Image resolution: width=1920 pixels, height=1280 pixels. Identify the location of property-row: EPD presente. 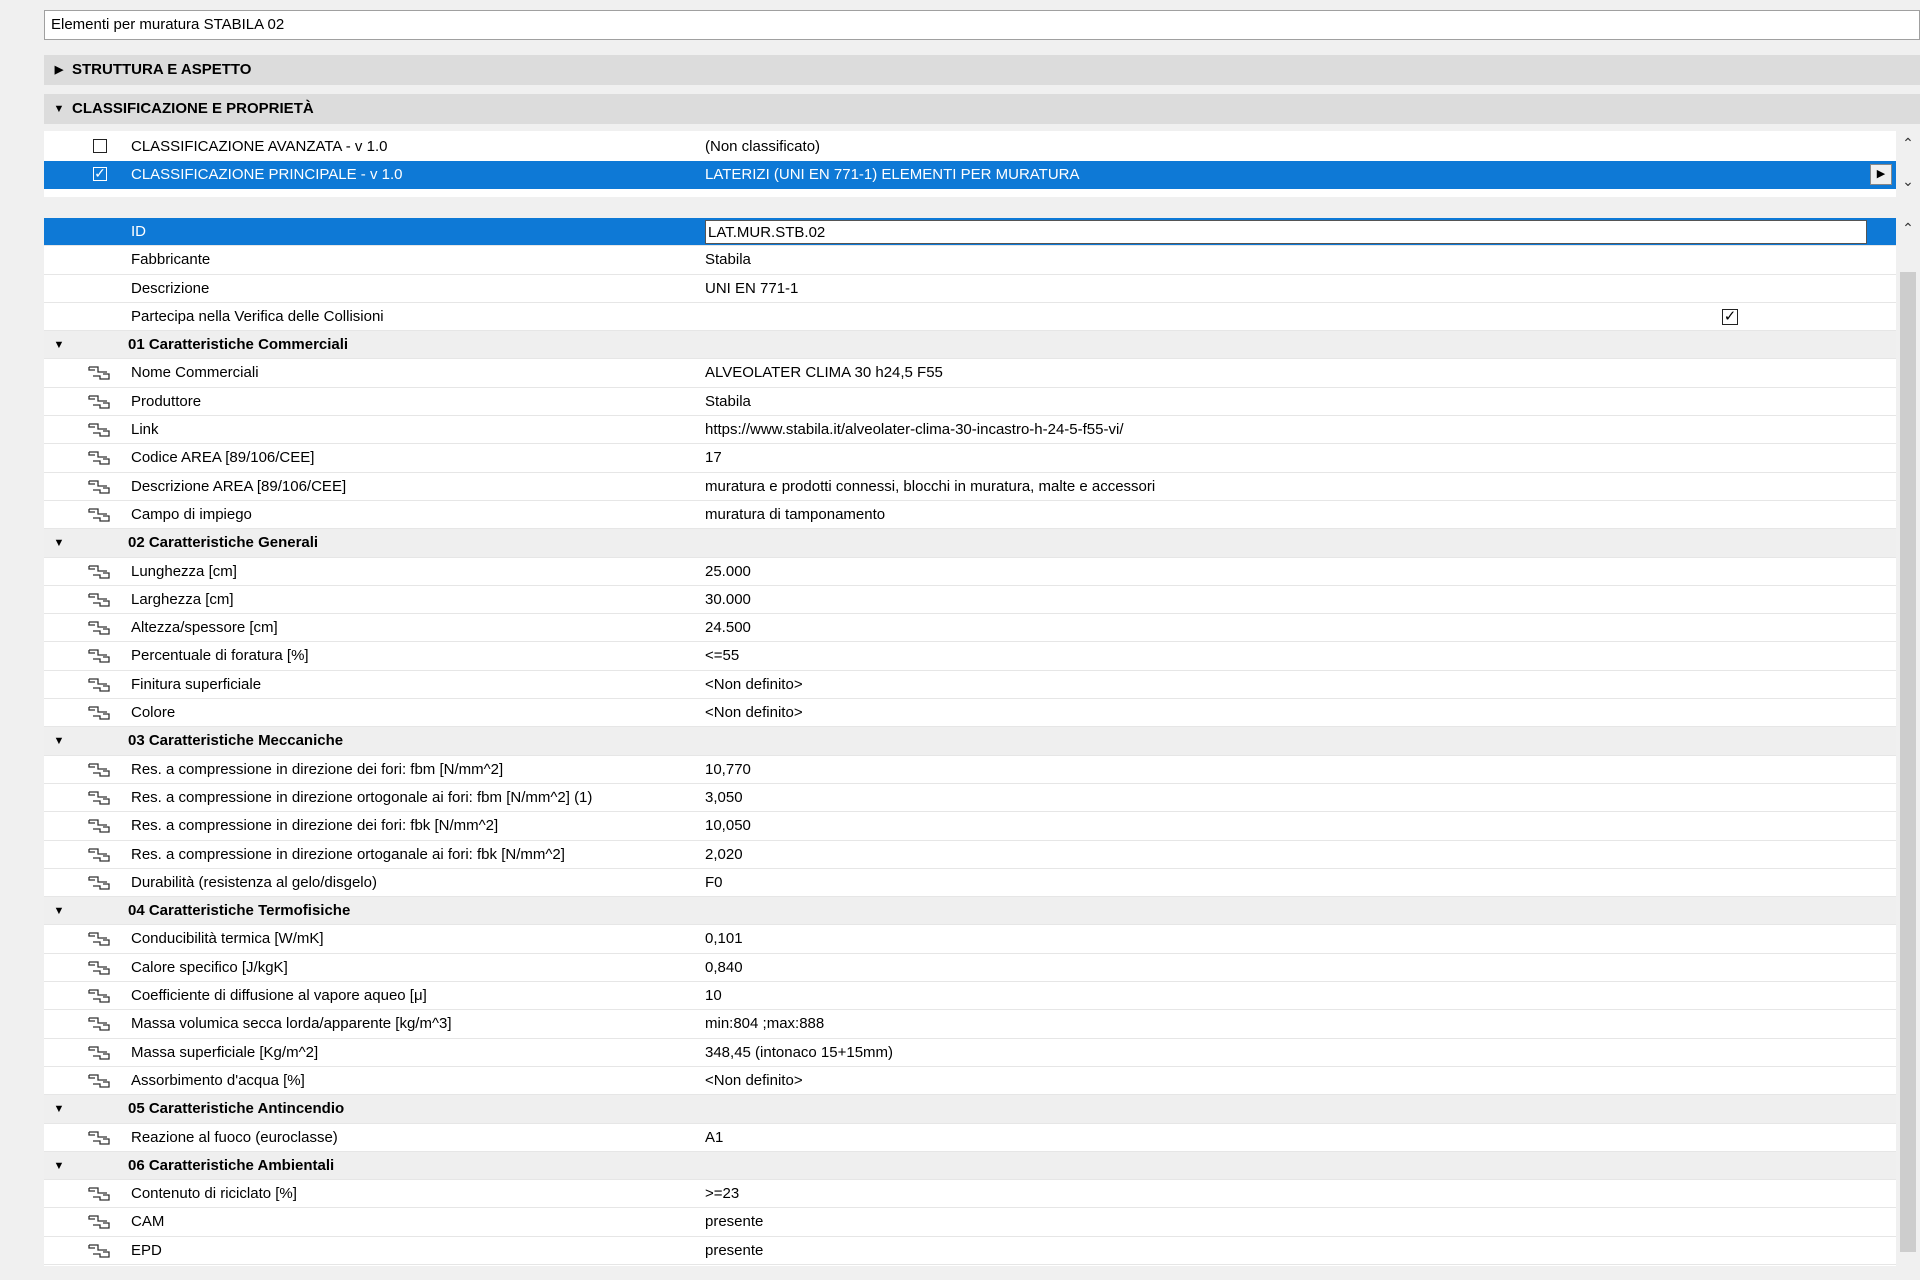
(970, 1250).